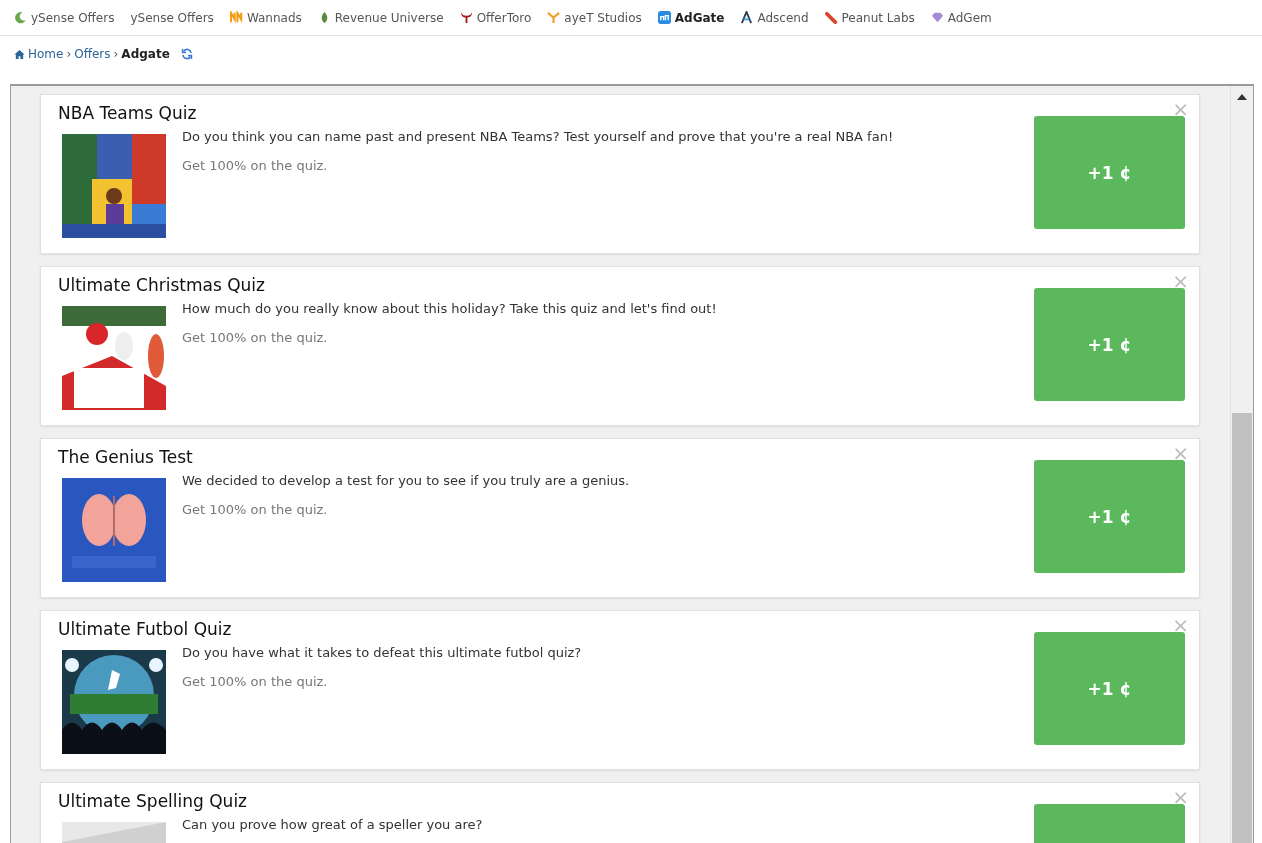 This screenshot has width=1262, height=843. Describe the element at coordinates (145, 629) in the screenshot. I see `offer-title: Ultimate Futbol Quiz` at that location.